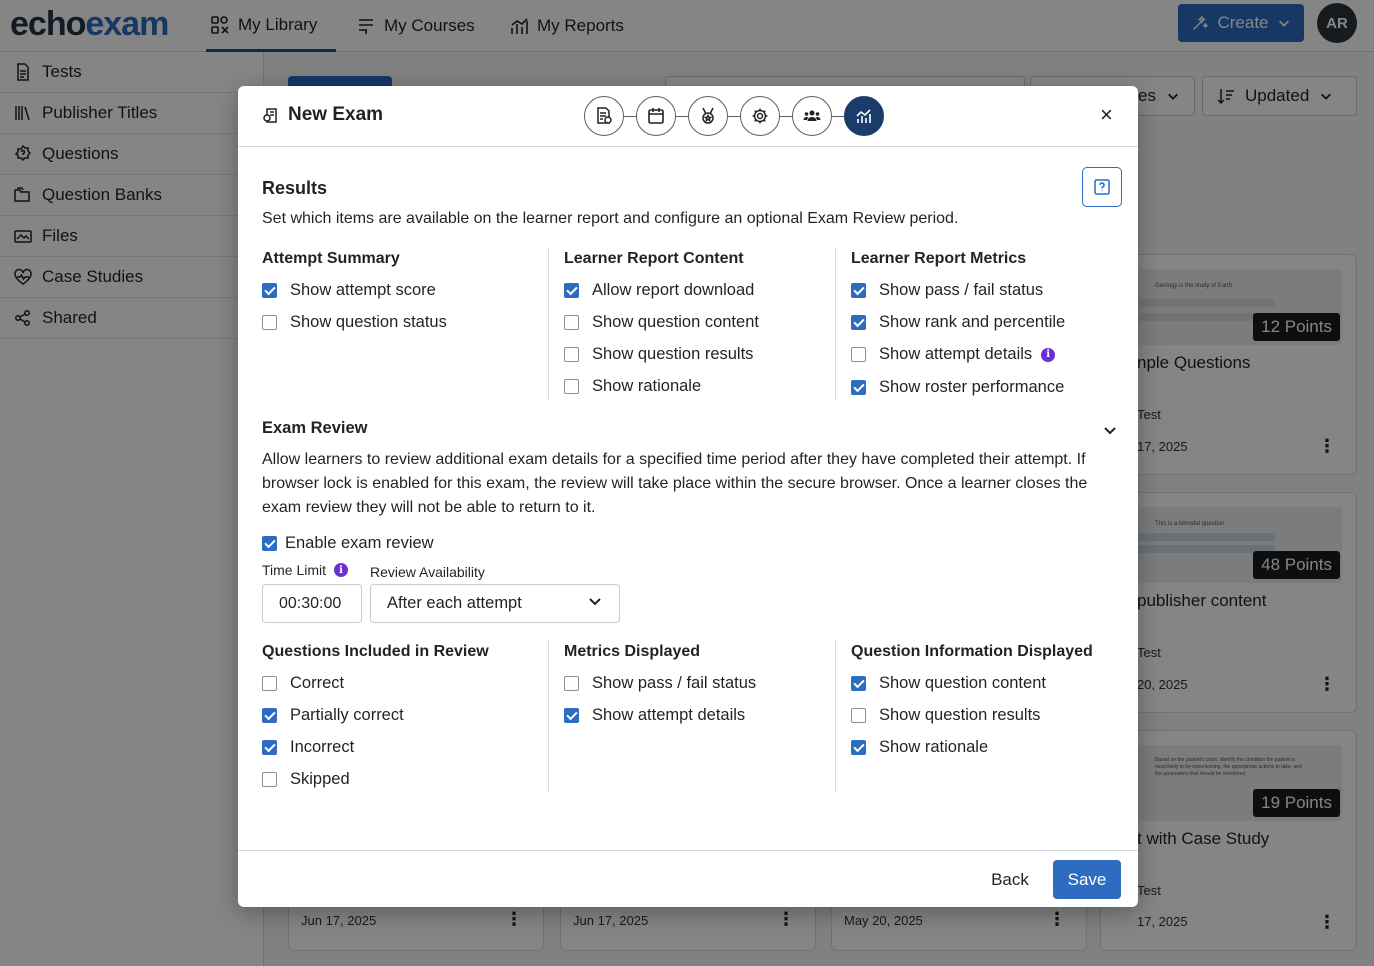  I want to click on checkbox-show-question-results: Show question results, so click(658, 354).